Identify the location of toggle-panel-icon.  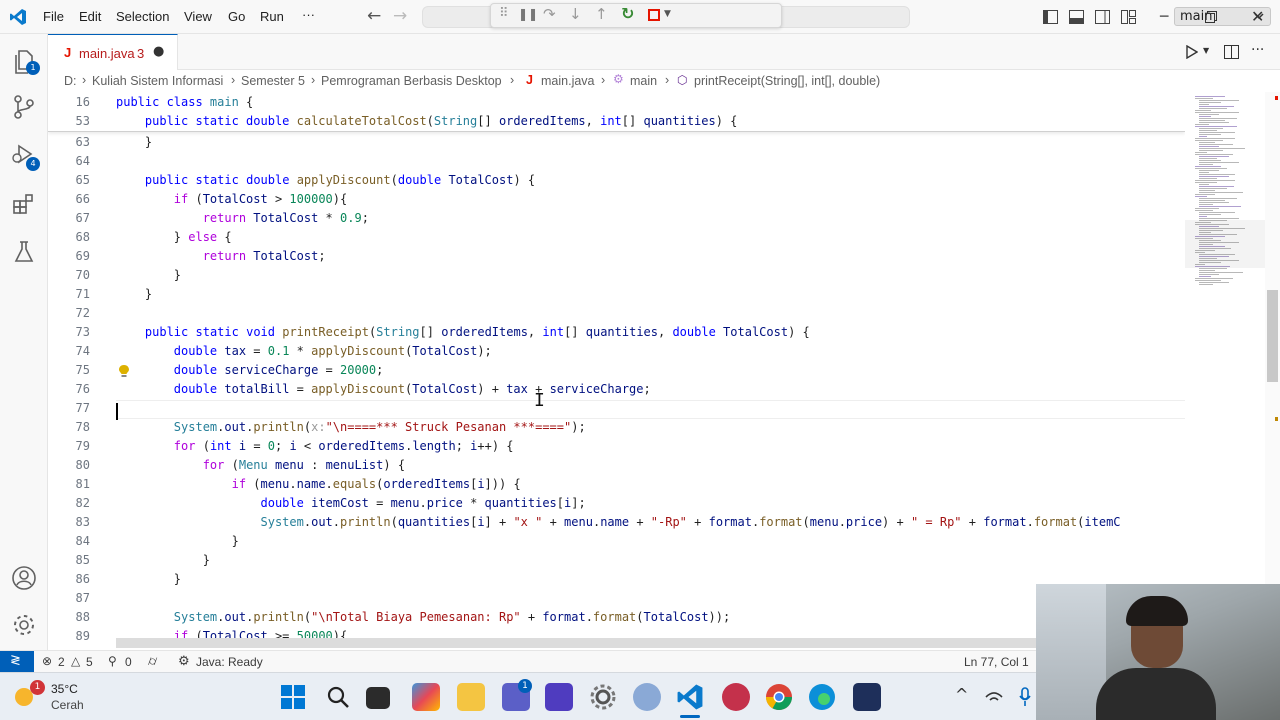
(1076, 17).